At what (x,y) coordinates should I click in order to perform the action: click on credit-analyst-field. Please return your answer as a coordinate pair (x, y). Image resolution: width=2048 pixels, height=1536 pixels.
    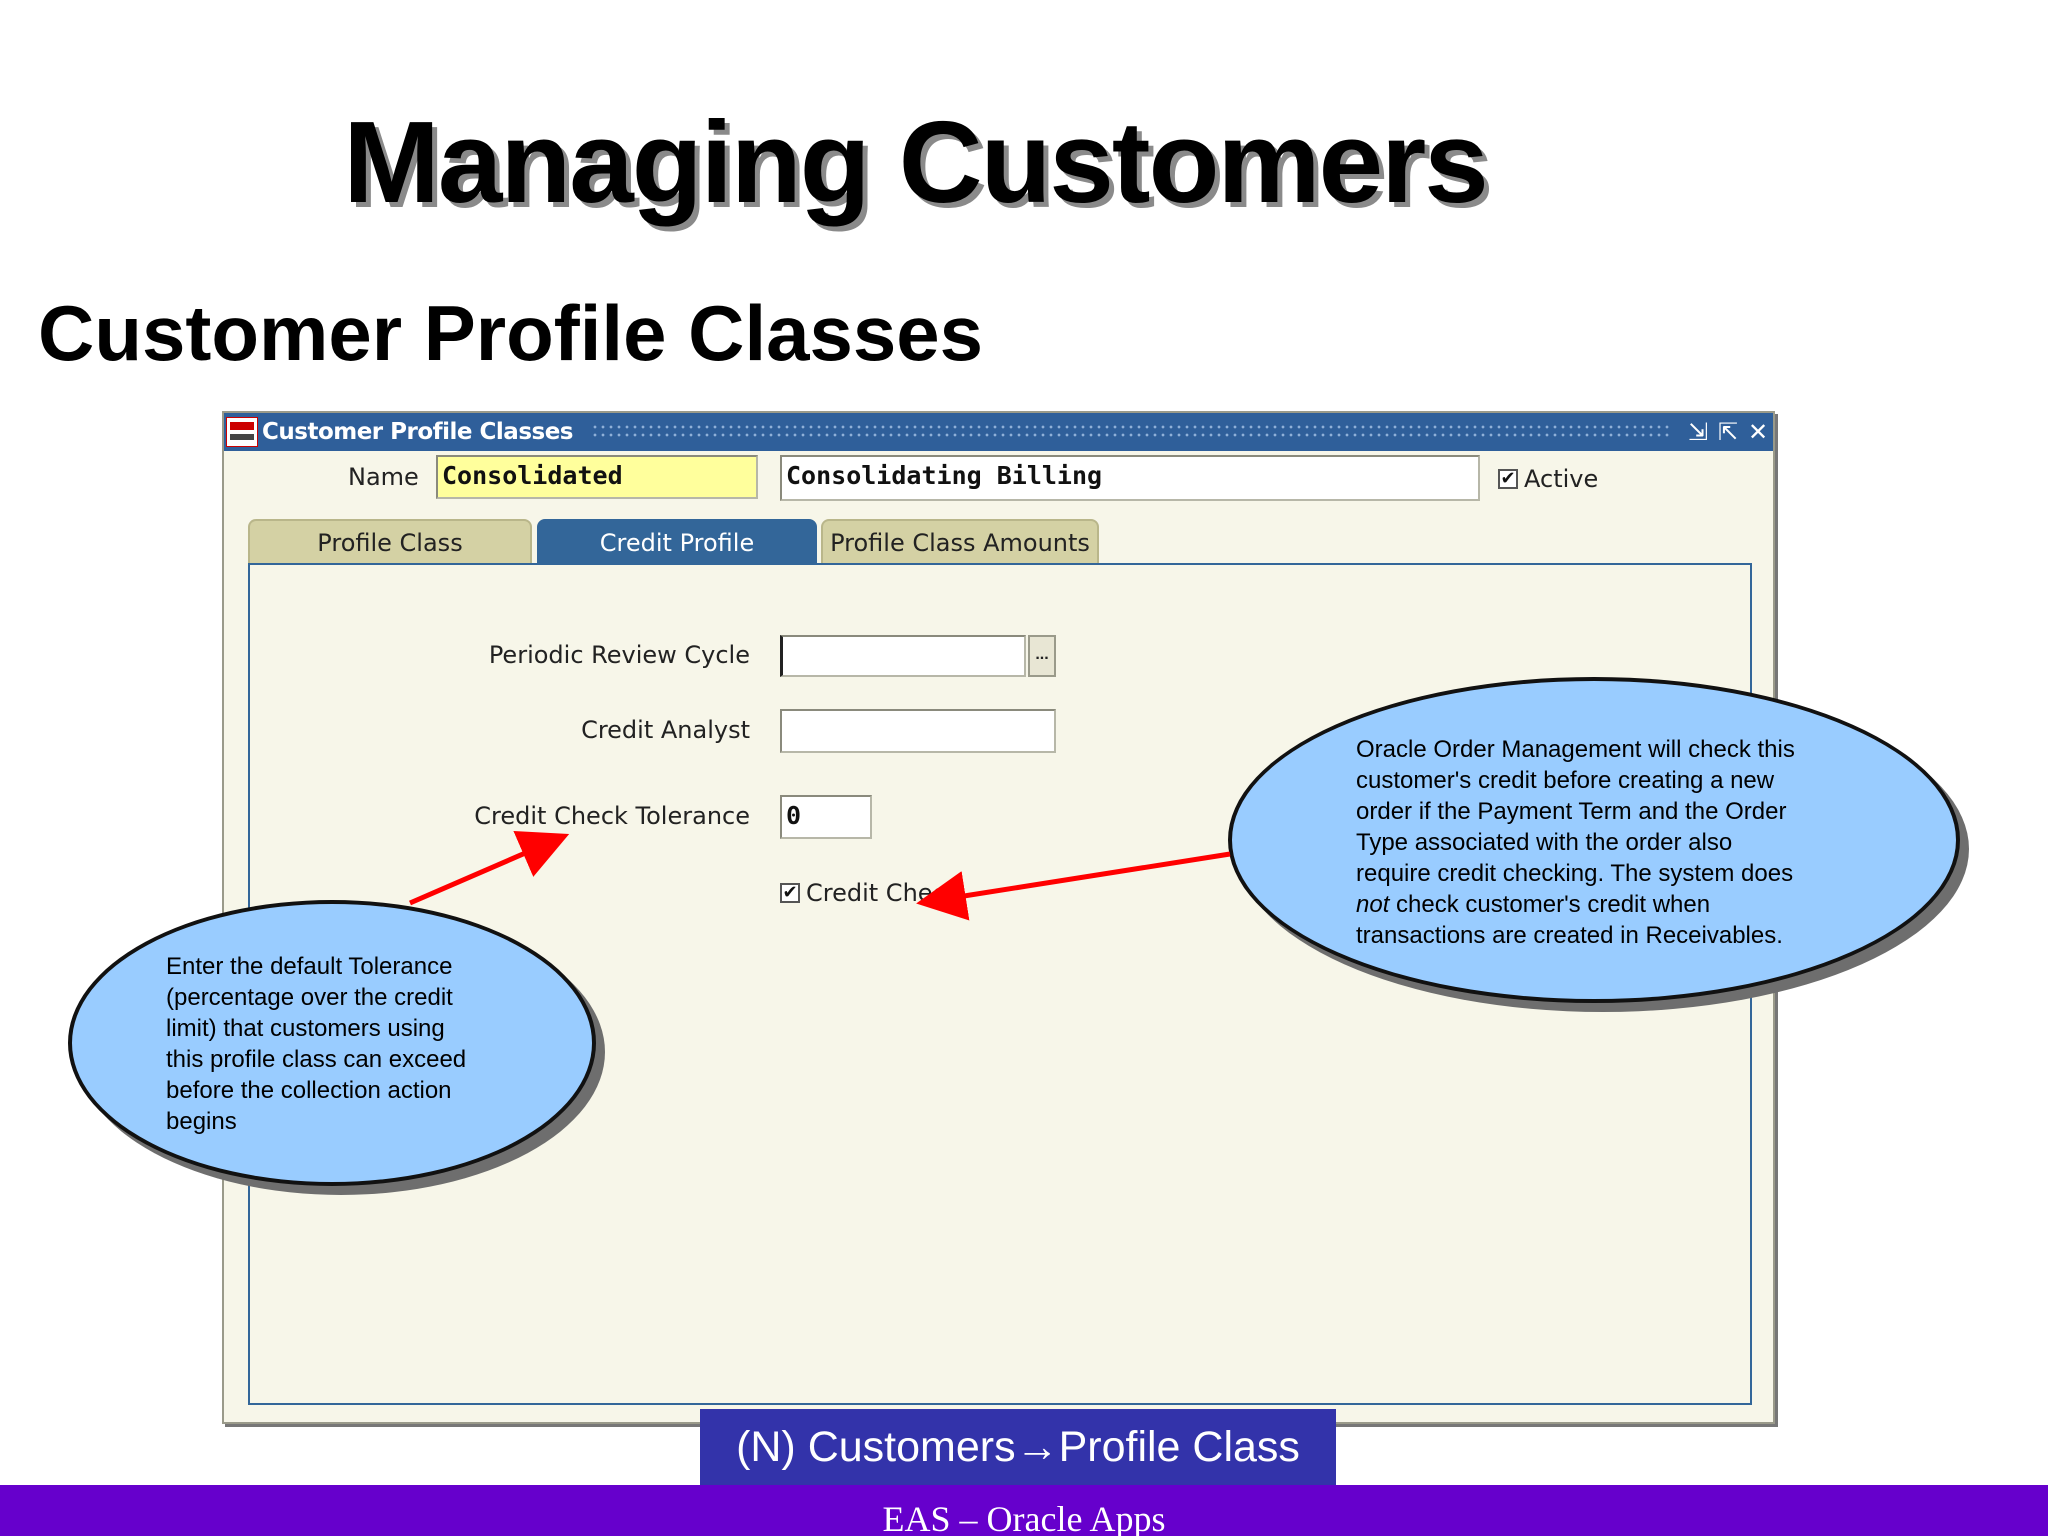
    Looking at the image, I should click on (918, 731).